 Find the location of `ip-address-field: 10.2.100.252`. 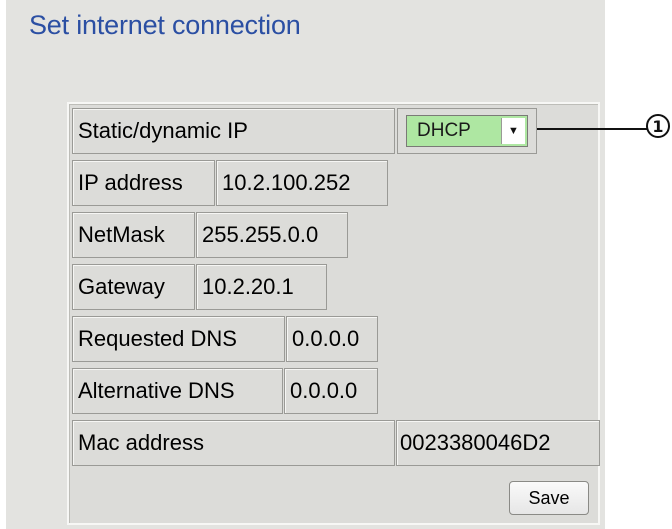

ip-address-field: 10.2.100.252 is located at coordinates (302, 183).